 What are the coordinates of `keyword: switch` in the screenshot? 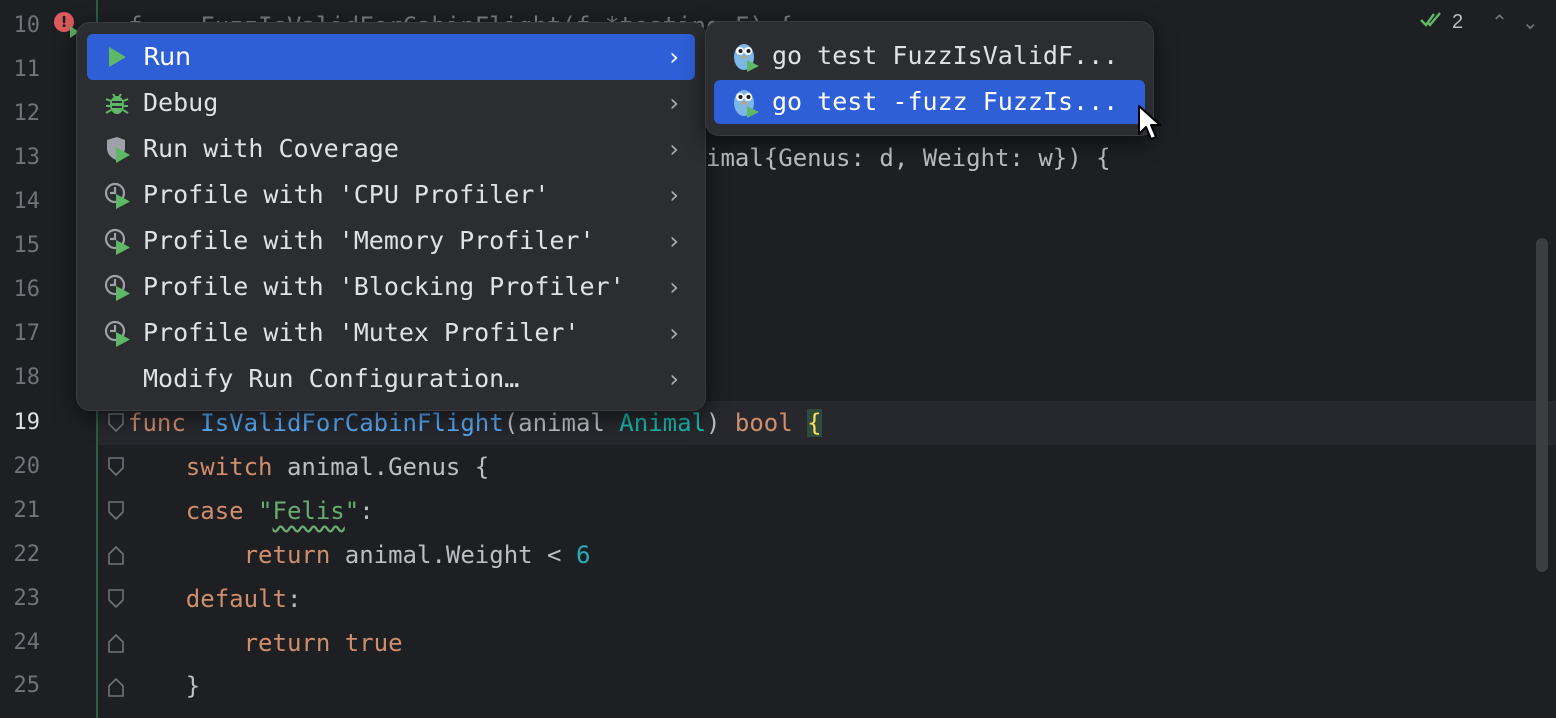 It's located at (229, 467).